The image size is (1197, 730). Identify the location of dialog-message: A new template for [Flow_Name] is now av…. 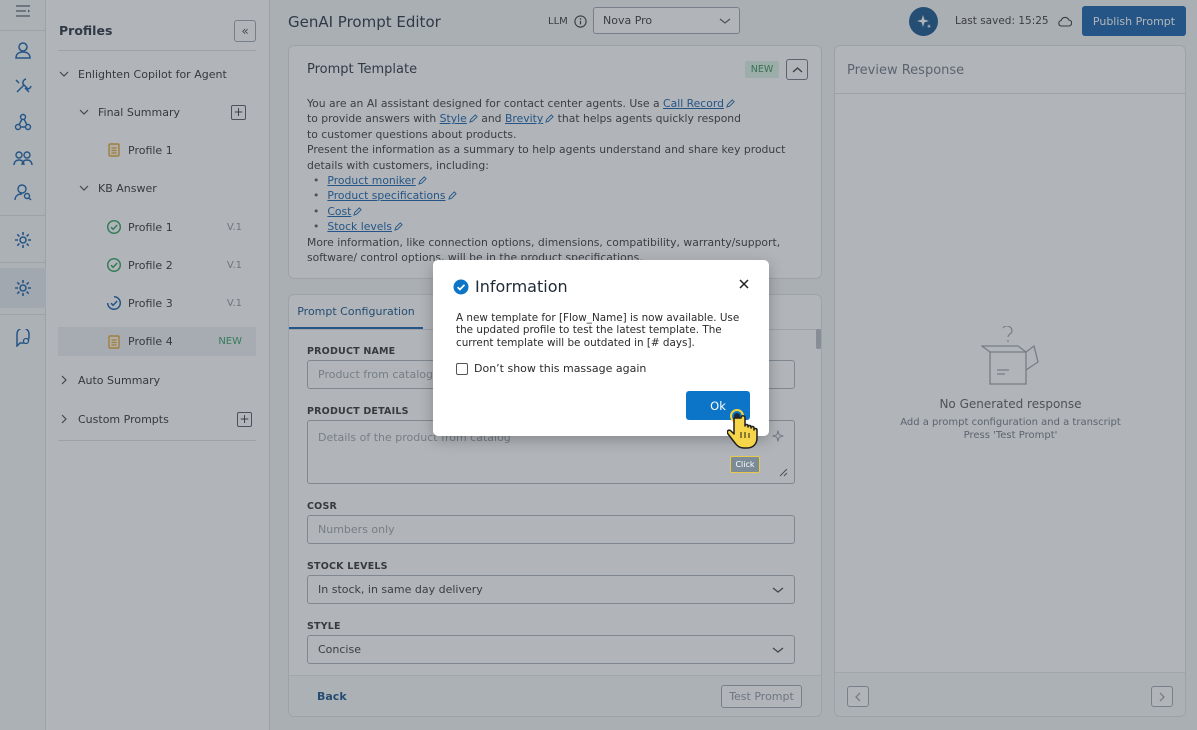
(598, 330).